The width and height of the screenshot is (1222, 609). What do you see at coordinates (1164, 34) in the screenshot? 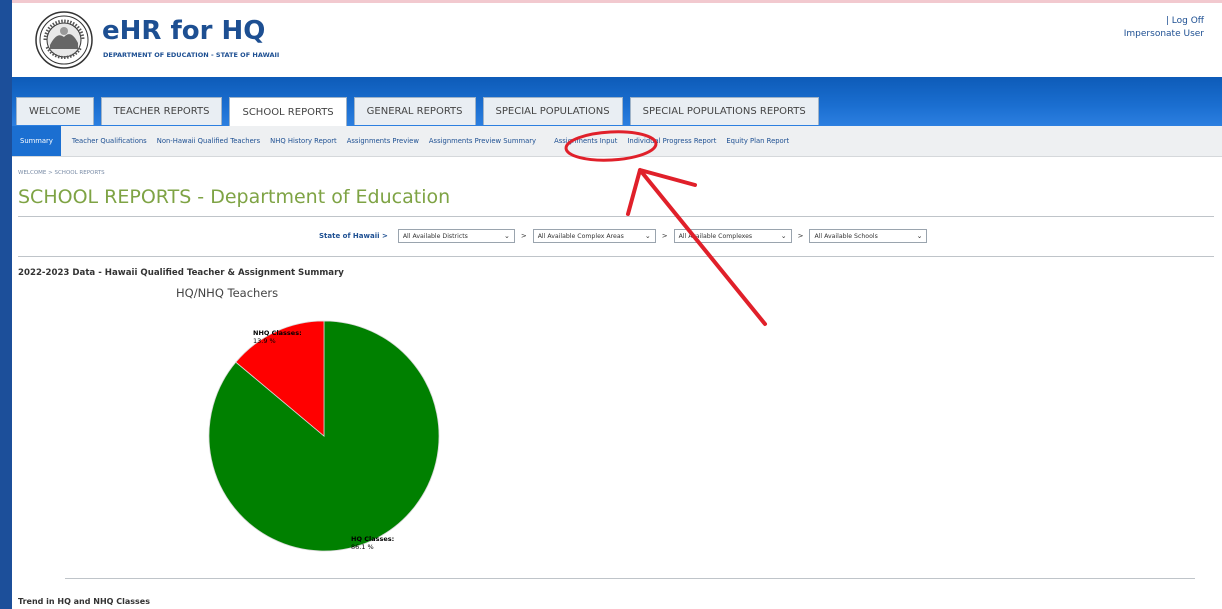
I see `impersonate-user-link: Impersonate User` at bounding box center [1164, 34].